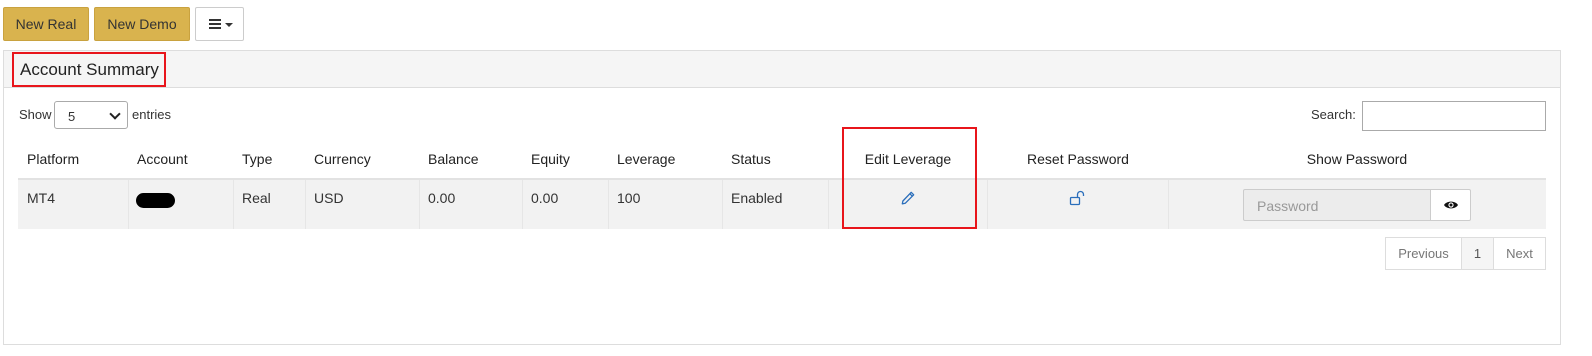 The height and width of the screenshot is (356, 1592). I want to click on menu-dropdown-button, so click(219, 24).